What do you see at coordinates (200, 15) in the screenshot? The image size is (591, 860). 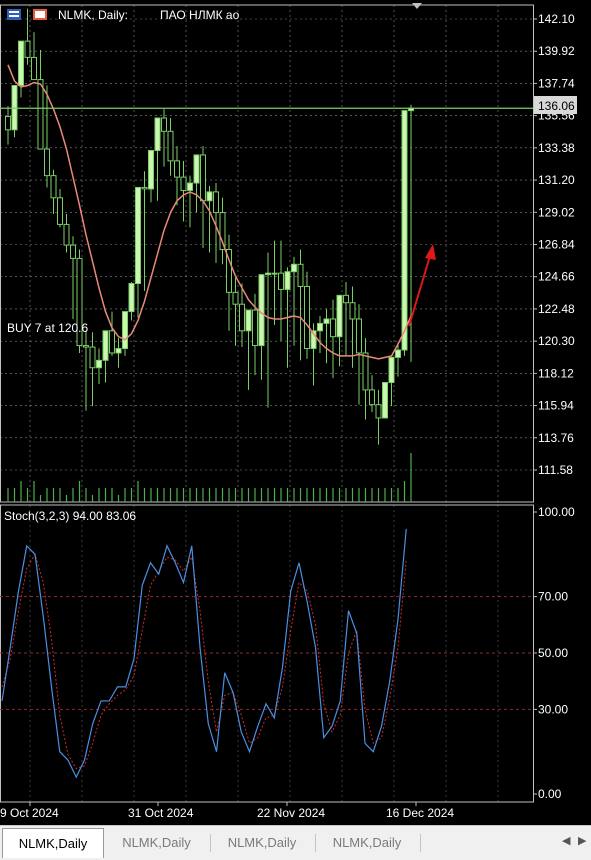 I see `chart-title-company: ПАО НЛМК ао` at bounding box center [200, 15].